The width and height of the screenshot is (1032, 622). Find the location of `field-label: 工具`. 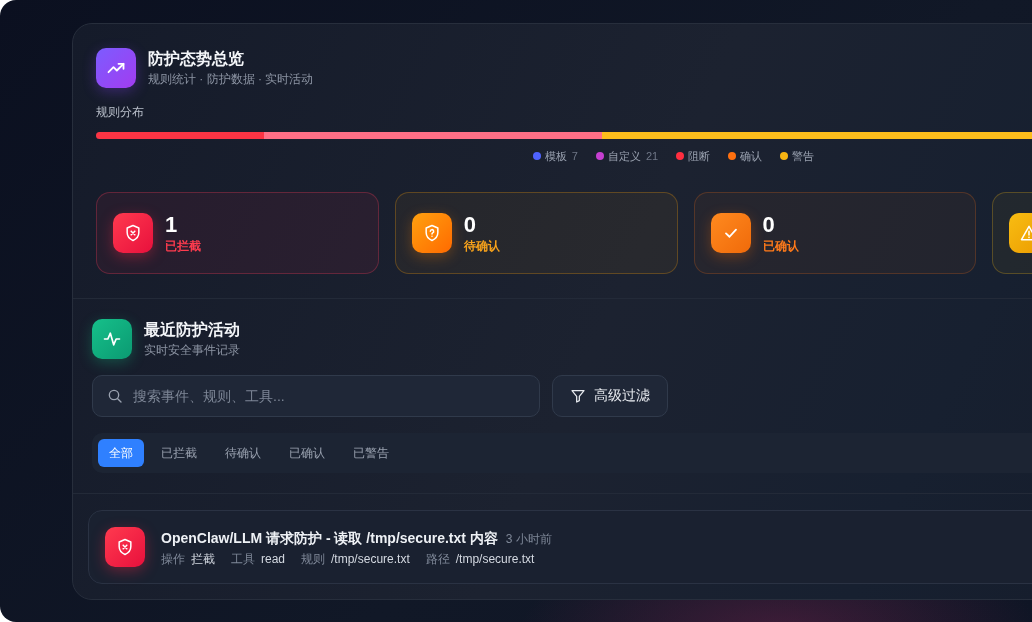

field-label: 工具 is located at coordinates (243, 558).